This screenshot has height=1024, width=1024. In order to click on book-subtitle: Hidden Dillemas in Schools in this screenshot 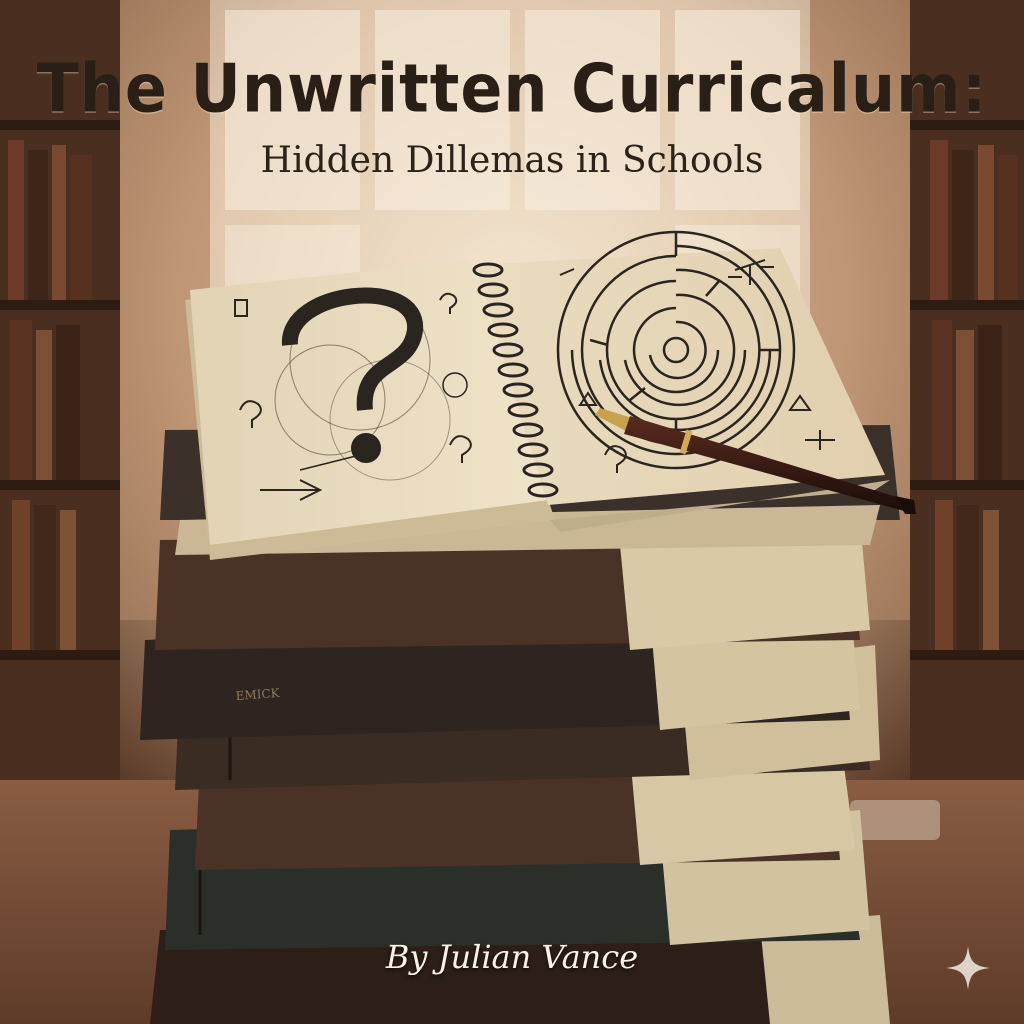, I will do `click(512, 160)`.